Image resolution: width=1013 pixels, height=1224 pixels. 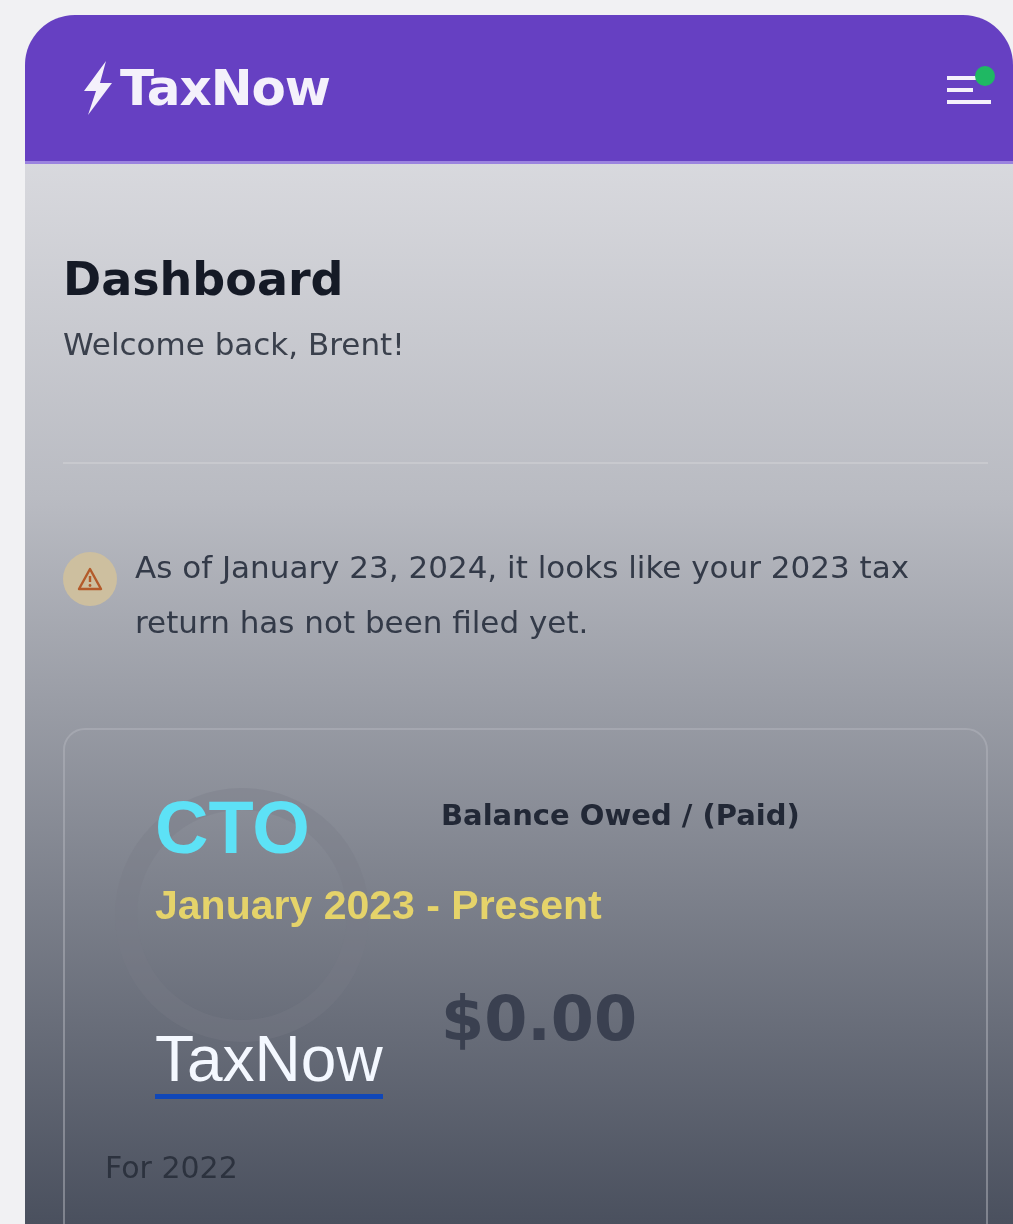 I want to click on alert-message: As of January 23, 2024, it looks like your 2023 tax return has not been filed yet., so click(x=522, y=595).